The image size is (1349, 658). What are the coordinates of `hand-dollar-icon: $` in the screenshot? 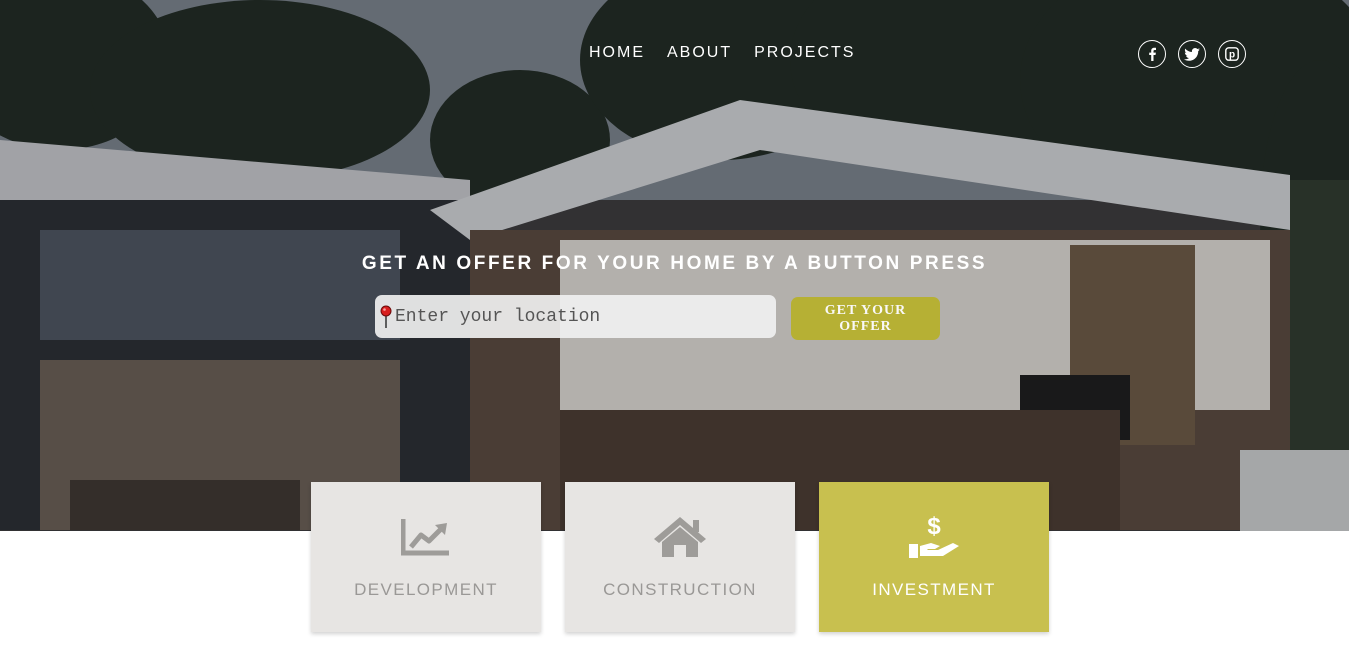 It's located at (934, 537).